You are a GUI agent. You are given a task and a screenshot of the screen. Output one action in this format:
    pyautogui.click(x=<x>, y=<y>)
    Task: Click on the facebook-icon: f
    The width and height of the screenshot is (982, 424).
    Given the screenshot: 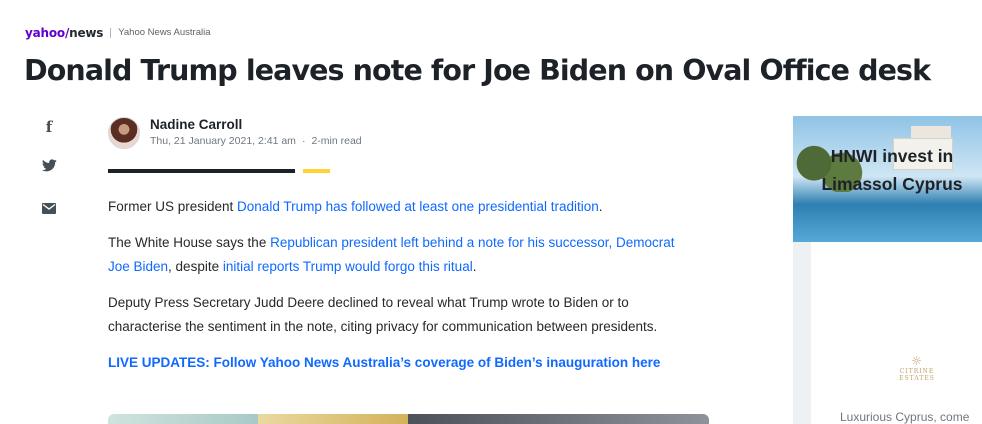 What is the action you would take?
    pyautogui.click(x=49, y=126)
    